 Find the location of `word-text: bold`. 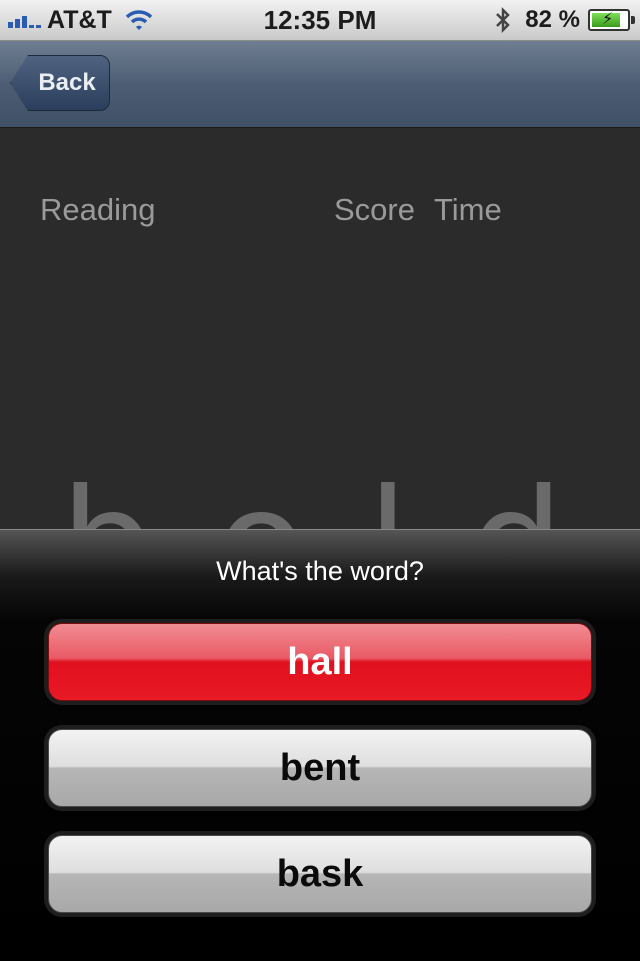

word-text: bold is located at coordinates (320, 500).